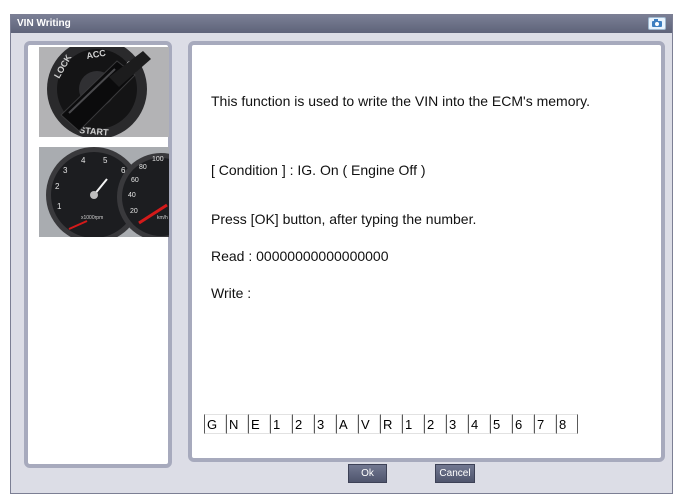 This screenshot has height=504, width=681. I want to click on window-title: VIN Writing, so click(44, 23).